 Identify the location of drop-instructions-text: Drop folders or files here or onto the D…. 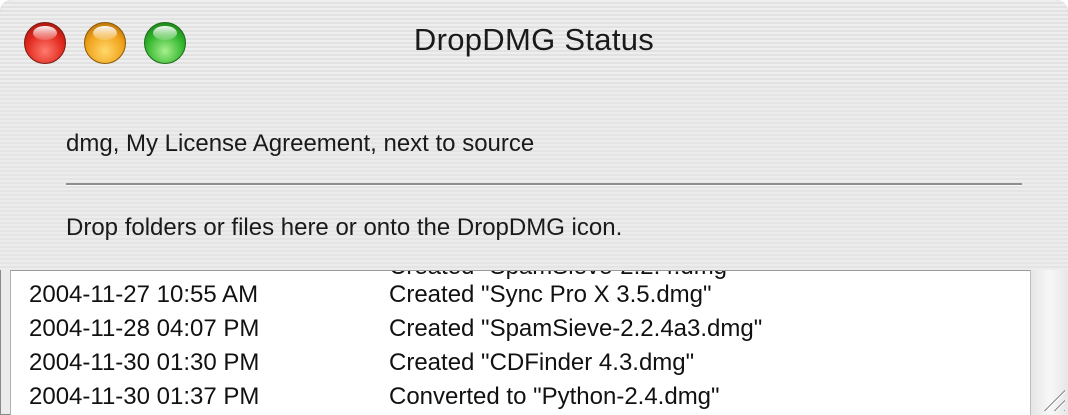
(344, 227).